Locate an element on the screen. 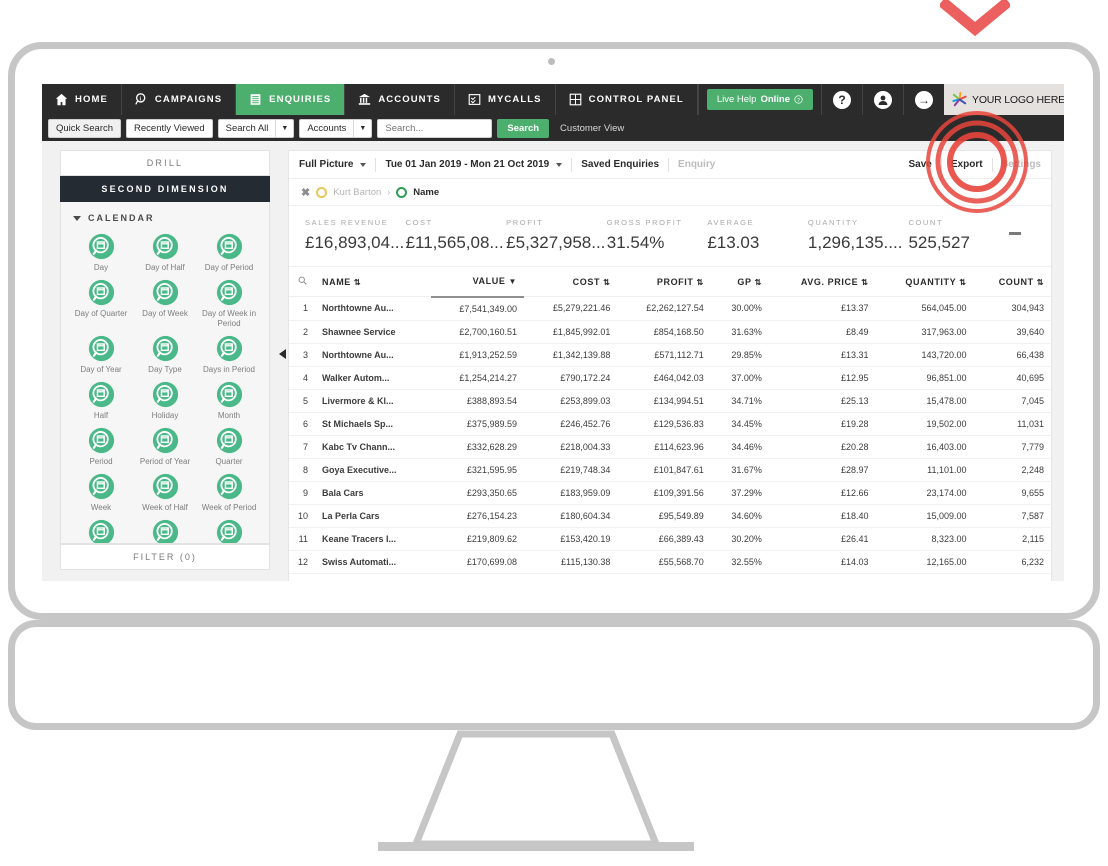  view-toggle-button is located at coordinates (1020, 580).